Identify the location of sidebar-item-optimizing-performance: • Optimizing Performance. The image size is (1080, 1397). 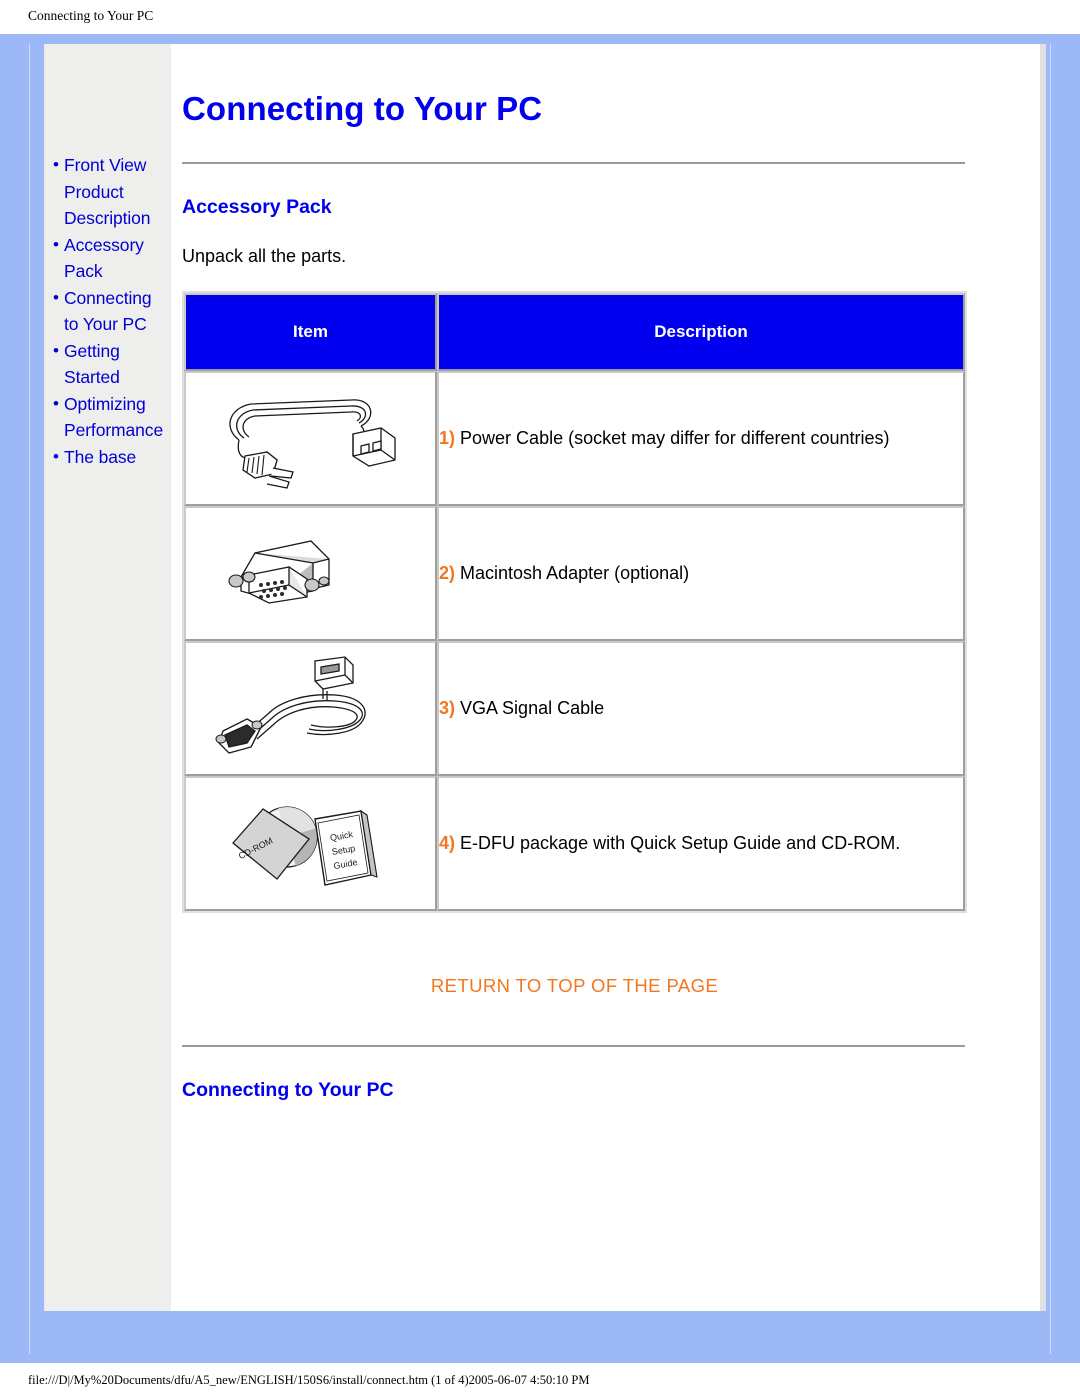
(109, 417).